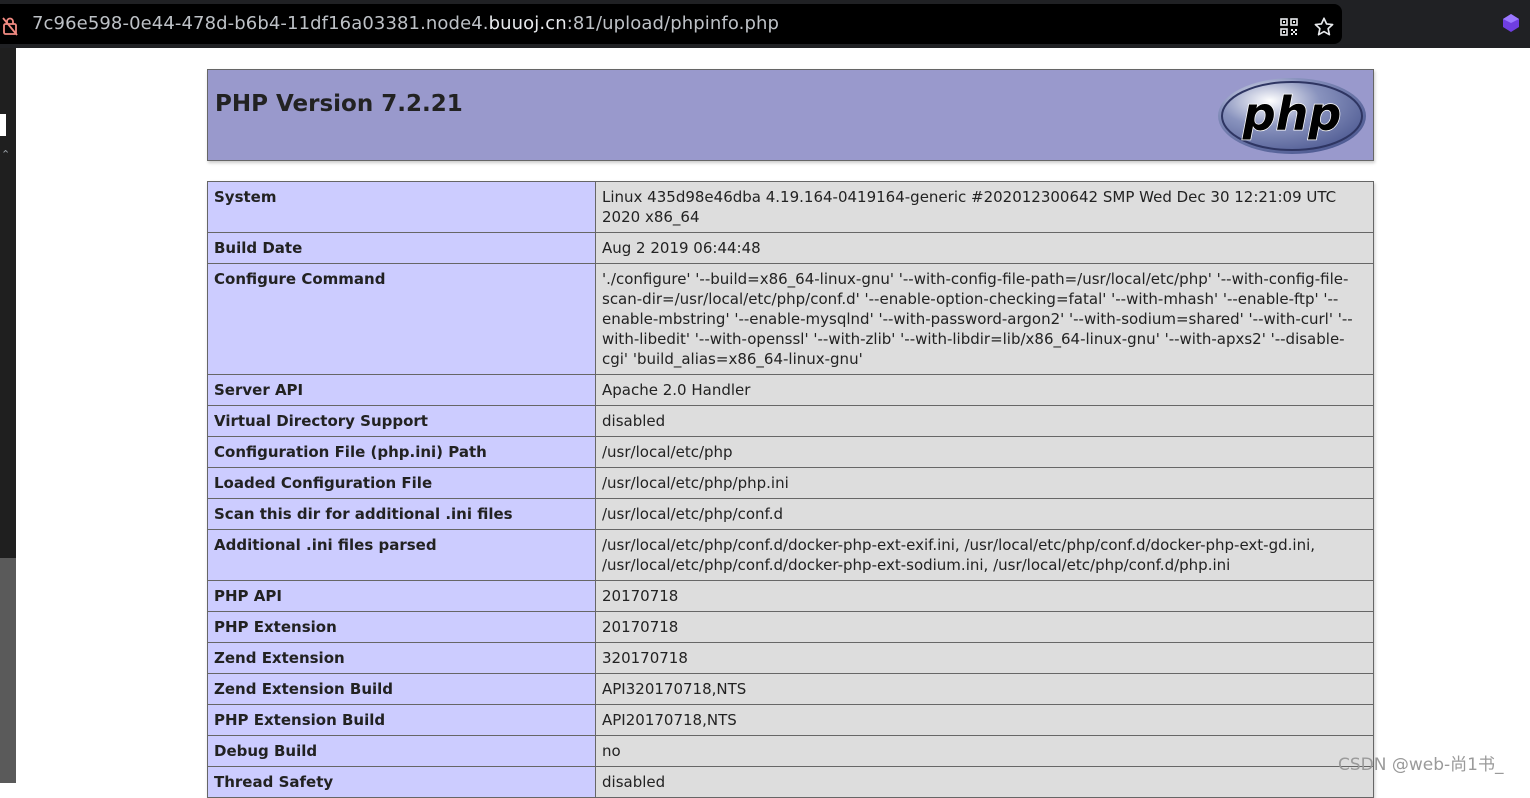  I want to click on row-value: Aug 2 2019 06:44:48, so click(984, 248).